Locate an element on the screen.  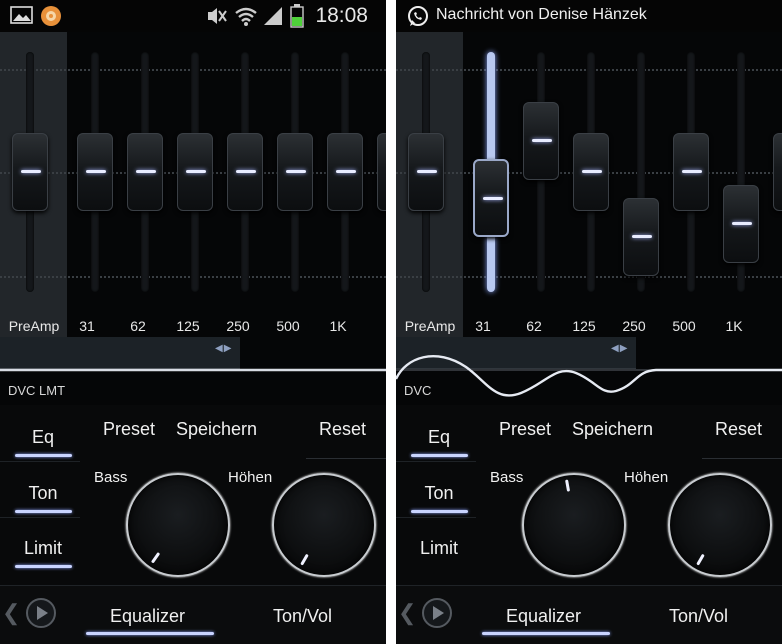
clock: 18:08 is located at coordinates (341, 15).